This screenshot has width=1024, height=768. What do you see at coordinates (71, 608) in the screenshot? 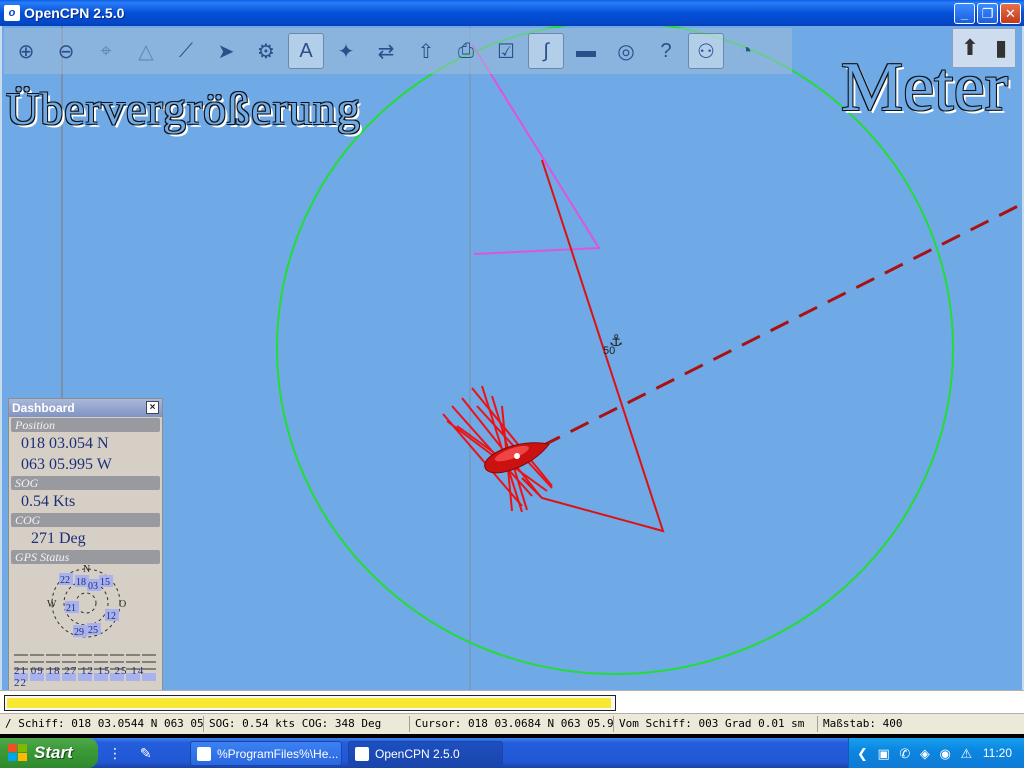
I see `satellite-label: 21` at bounding box center [71, 608].